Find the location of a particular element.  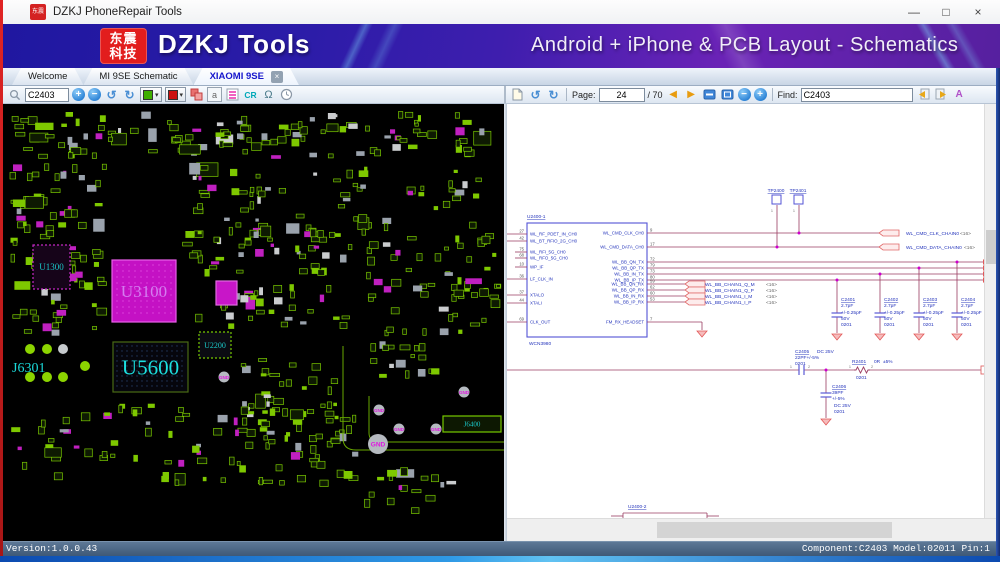

bottom-layer-color-button: ▾ is located at coordinates (175, 94).